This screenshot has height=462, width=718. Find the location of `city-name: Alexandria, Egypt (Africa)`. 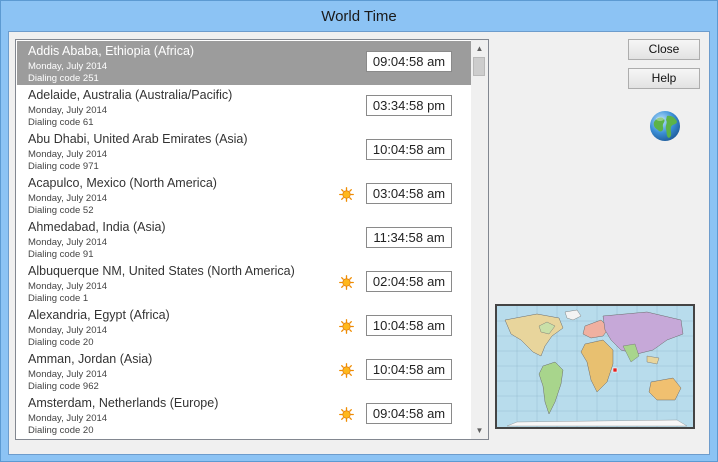

city-name: Alexandria, Egypt (Africa) is located at coordinates (99, 315).